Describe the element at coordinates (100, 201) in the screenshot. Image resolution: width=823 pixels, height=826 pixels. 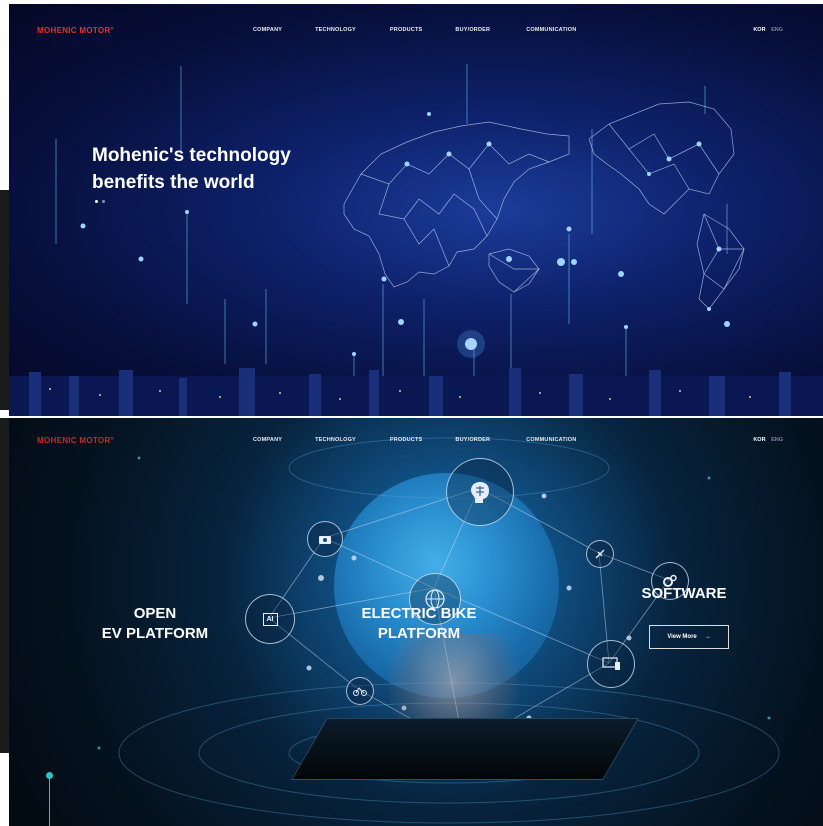
I see `slide-pager` at that location.